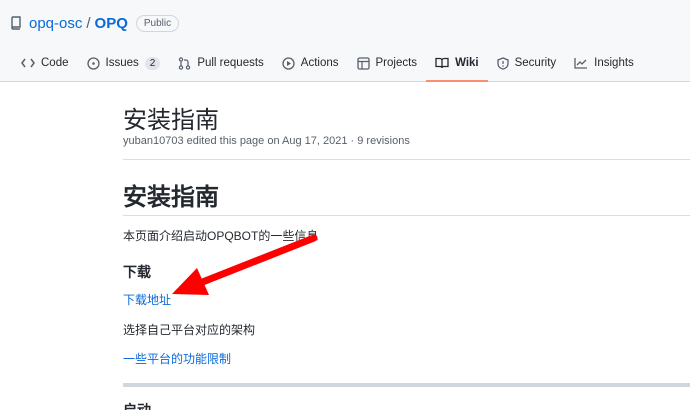 The height and width of the screenshot is (410, 690). I want to click on tab-label: Pull requests, so click(230, 63).